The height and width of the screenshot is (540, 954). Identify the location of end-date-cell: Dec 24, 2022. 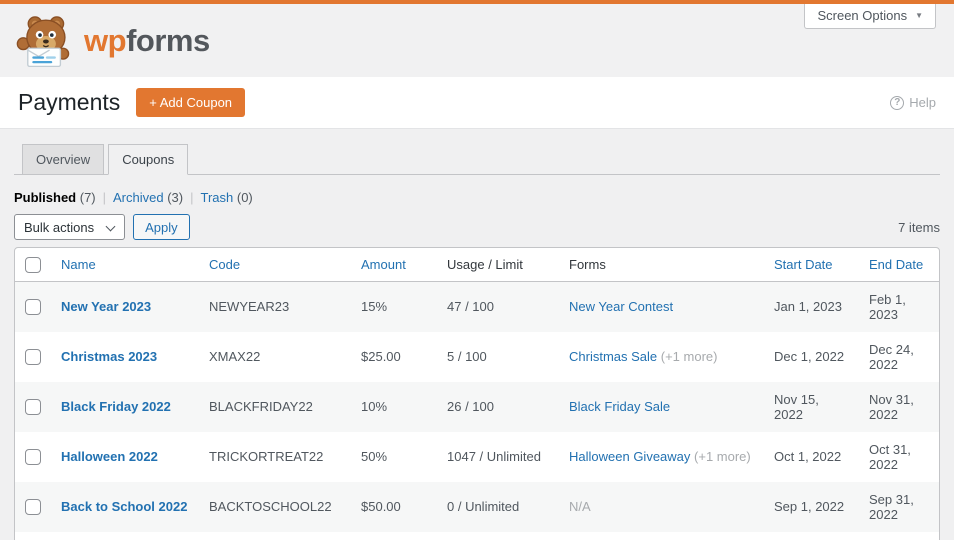
(891, 356).